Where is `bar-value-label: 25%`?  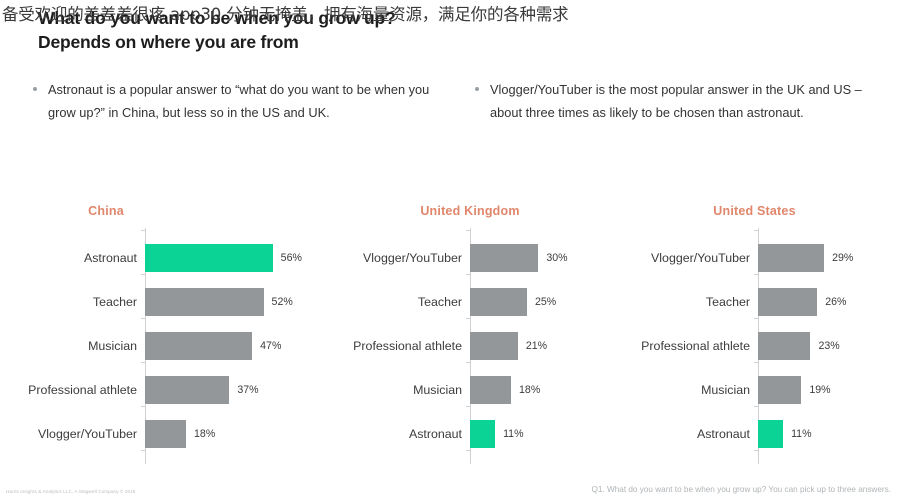 bar-value-label: 25% is located at coordinates (546, 302).